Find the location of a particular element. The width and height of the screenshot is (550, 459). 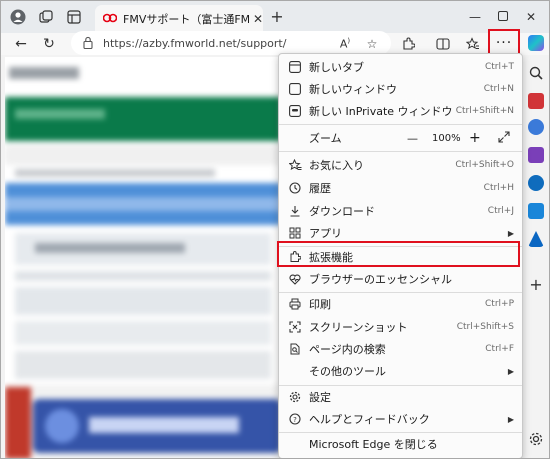

favorites-icon is located at coordinates (295, 165).